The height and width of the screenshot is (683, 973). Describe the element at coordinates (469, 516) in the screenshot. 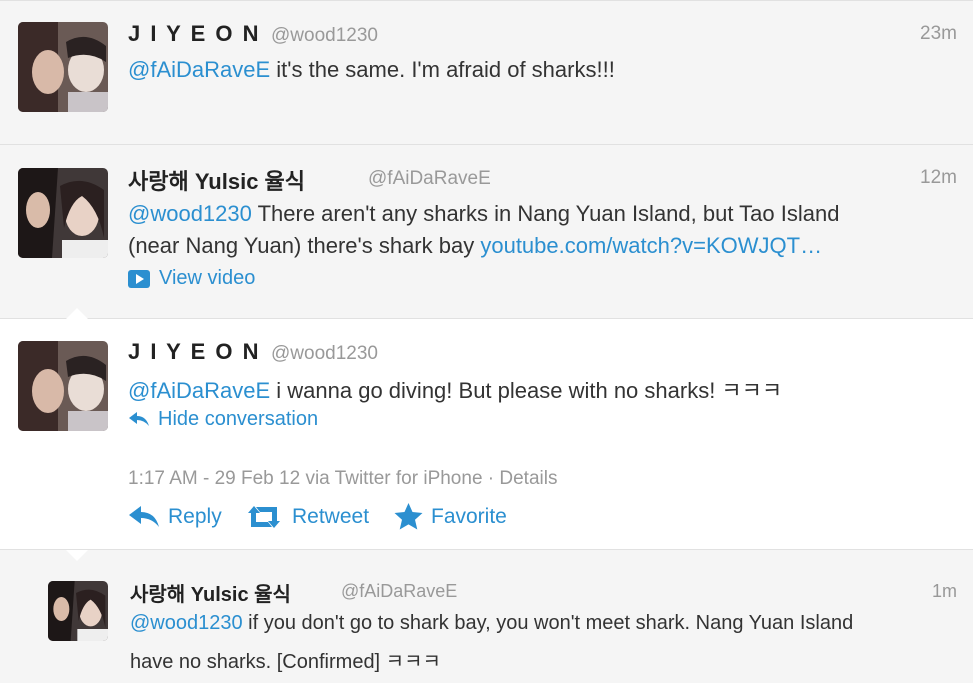

I see `favorite-label: Favorite` at that location.